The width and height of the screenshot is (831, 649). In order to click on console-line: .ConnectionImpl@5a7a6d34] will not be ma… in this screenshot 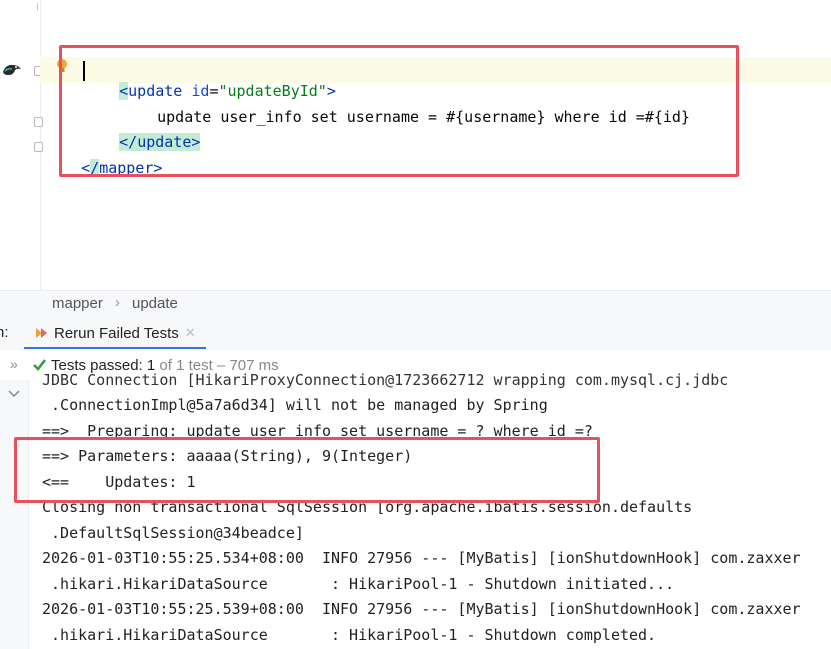, I will do `click(295, 405)`.